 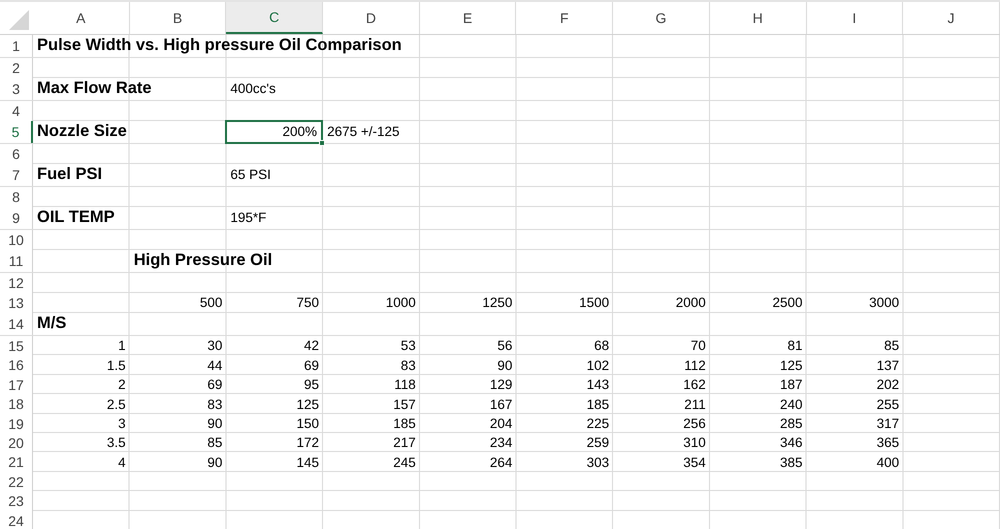 What do you see at coordinates (497, 303) in the screenshot?
I see `cell-text: 1250` at bounding box center [497, 303].